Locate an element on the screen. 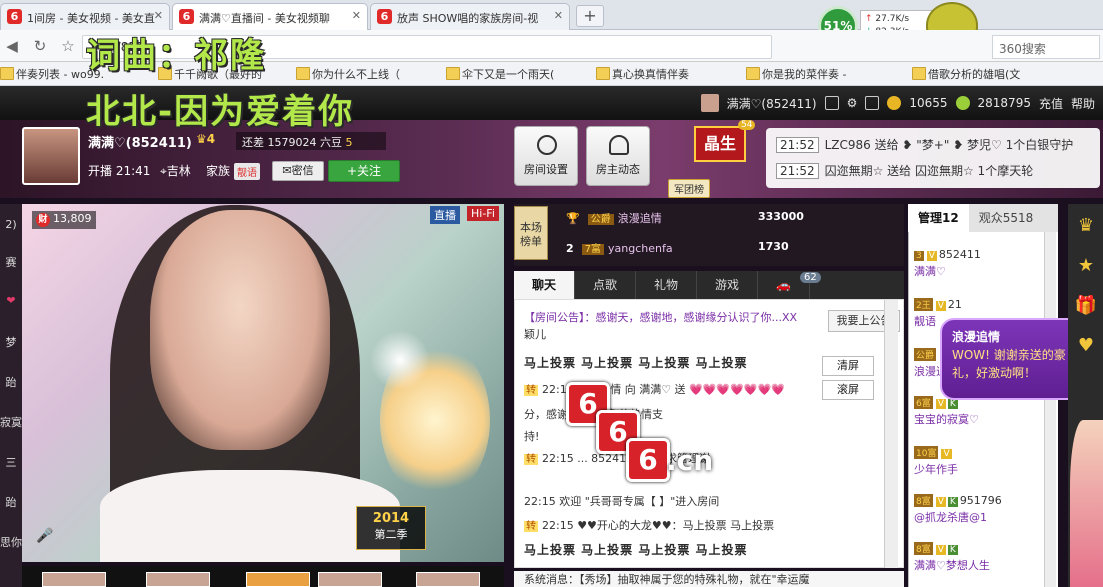 The image size is (1103, 587). tab-games: 游戏 is located at coordinates (728, 285).